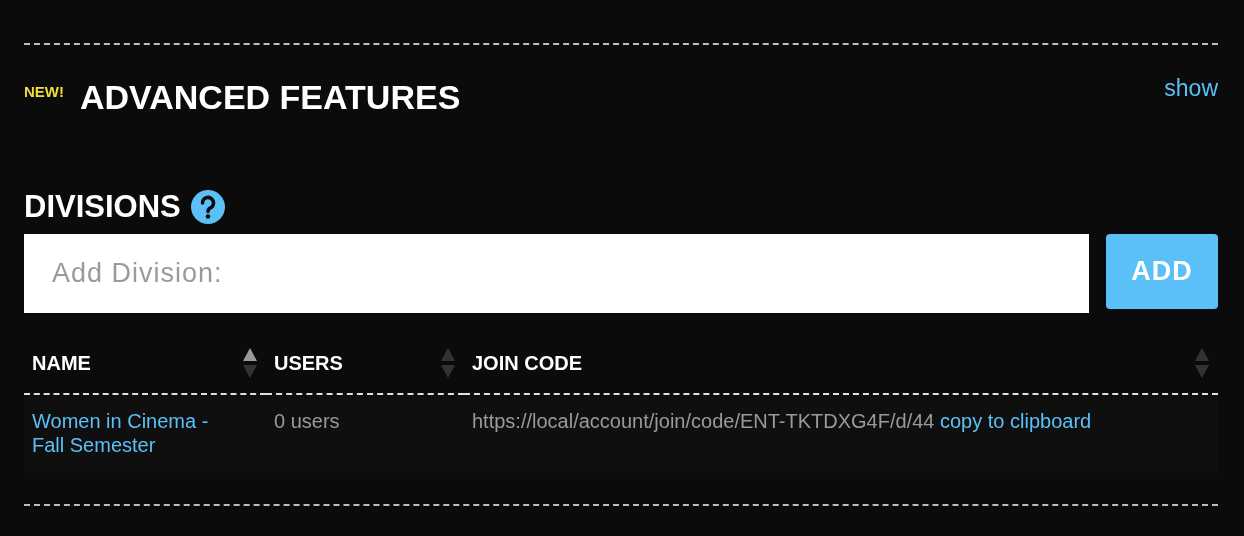 The height and width of the screenshot is (536, 1244). I want to click on users-count: 0 users, so click(307, 421).